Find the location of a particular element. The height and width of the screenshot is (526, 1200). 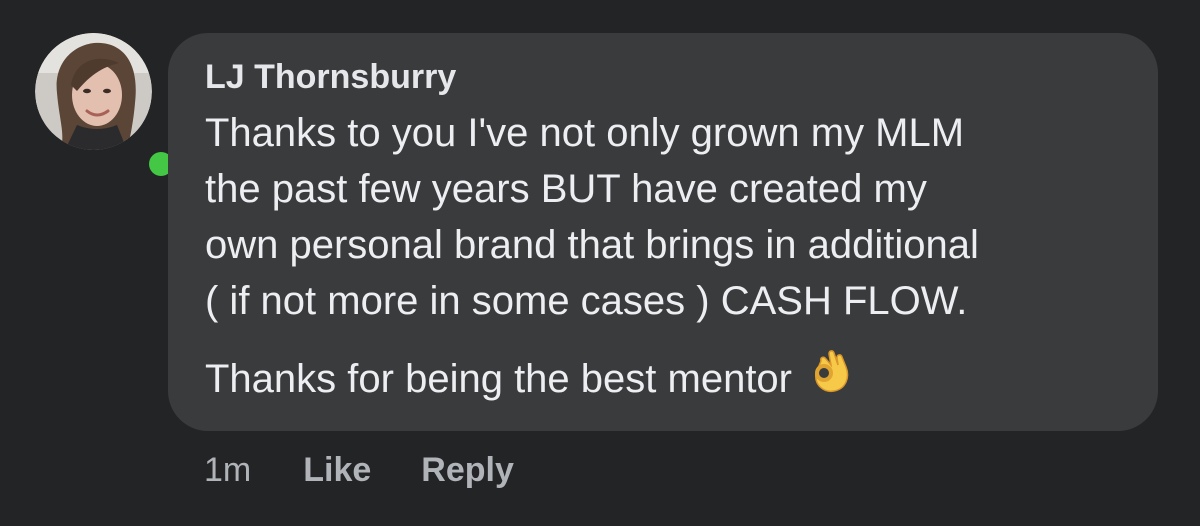

comment-timestamp: 1m is located at coordinates (227, 470).